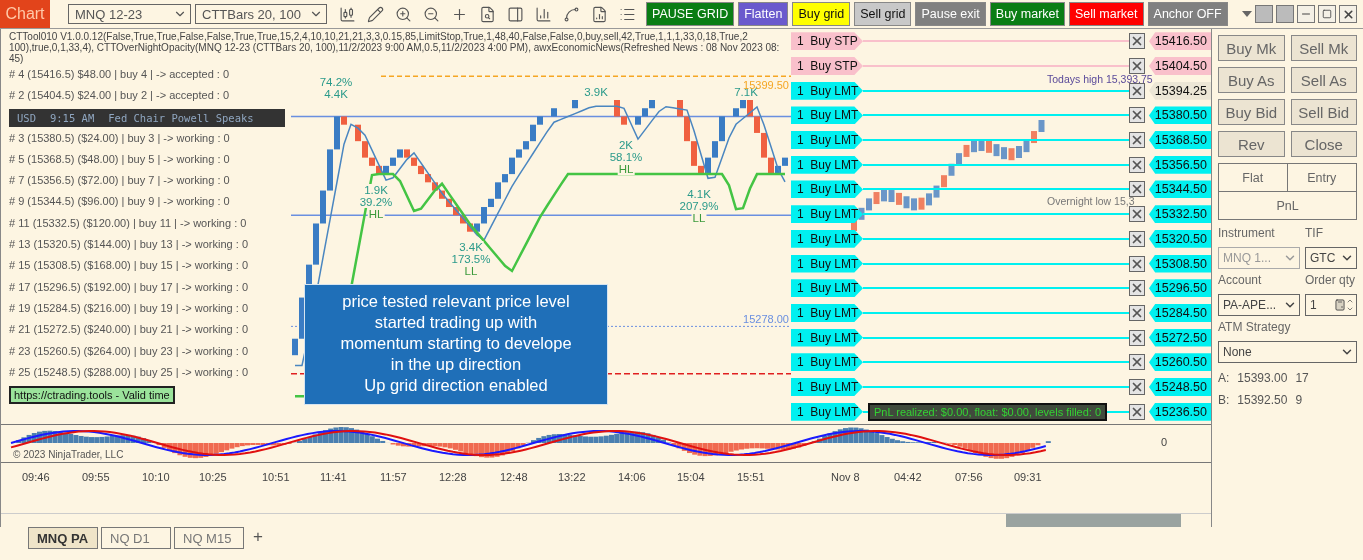 This screenshot has height=560, width=1363. I want to click on position-cell: Flat, so click(1253, 177).